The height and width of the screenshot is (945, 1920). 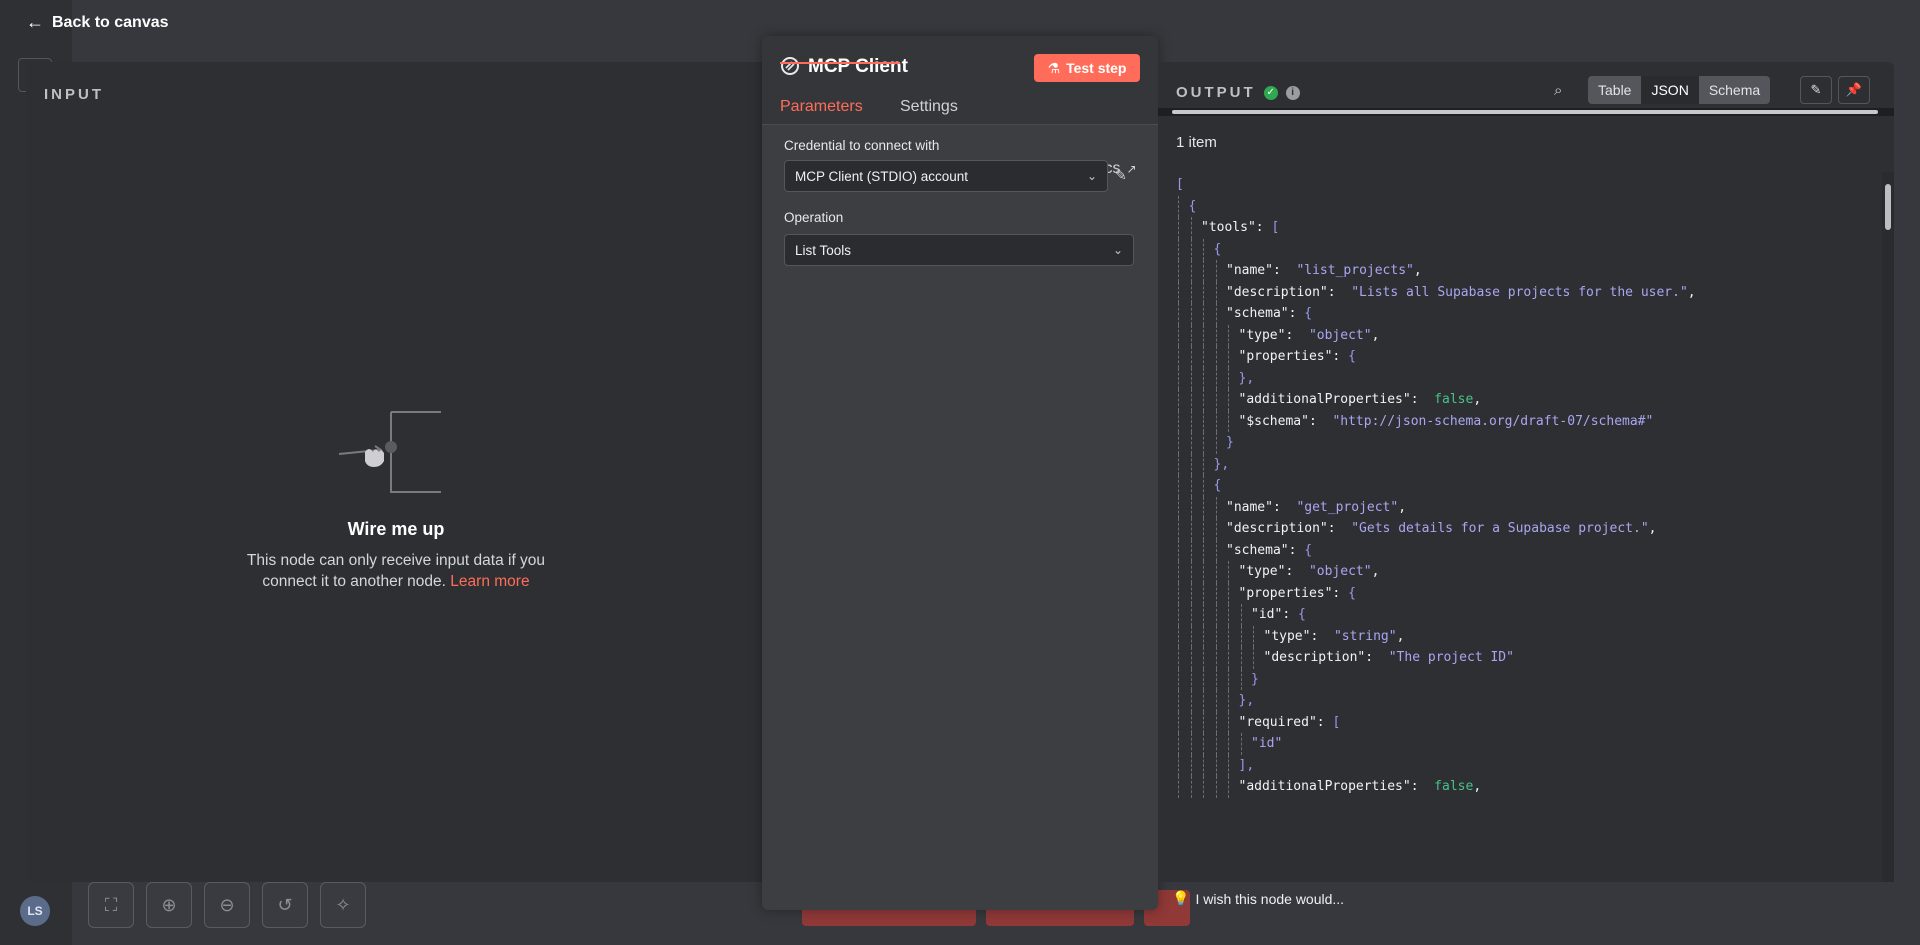 I want to click on node-title: MCP Client, so click(x=858, y=66).